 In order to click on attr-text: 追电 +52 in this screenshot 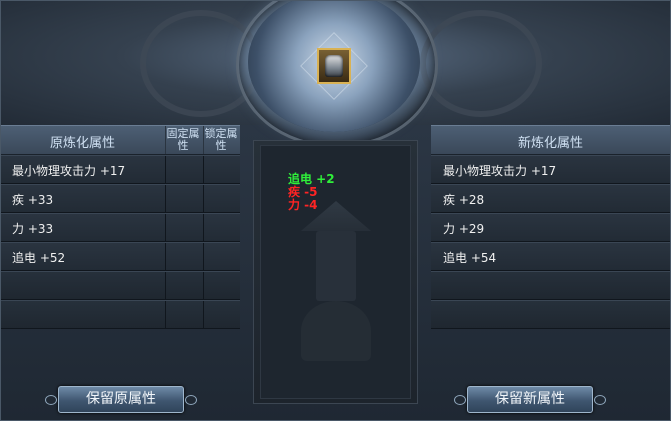, I will do `click(39, 258)`.